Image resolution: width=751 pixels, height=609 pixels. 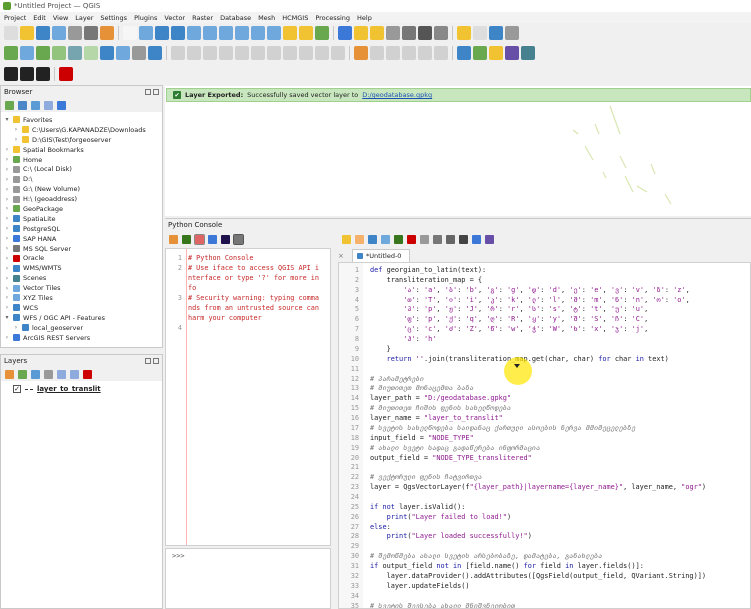 I want to click on add-raster-icon, so click(x=59, y=53).